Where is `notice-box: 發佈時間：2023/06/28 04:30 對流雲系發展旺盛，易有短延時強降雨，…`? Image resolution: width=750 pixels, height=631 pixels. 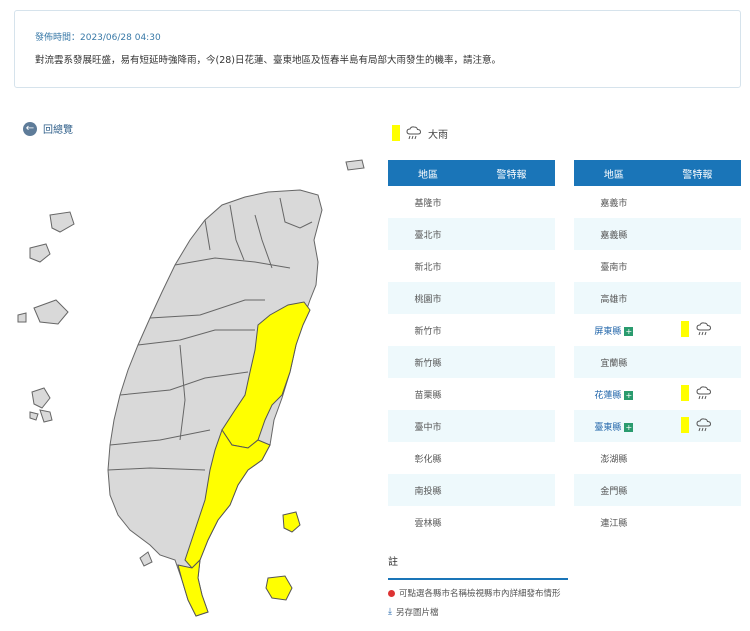 notice-box: 發佈時間：2023/06/28 04:30 對流雲系發展旺盛，易有短延時強降雨，… is located at coordinates (377, 49).